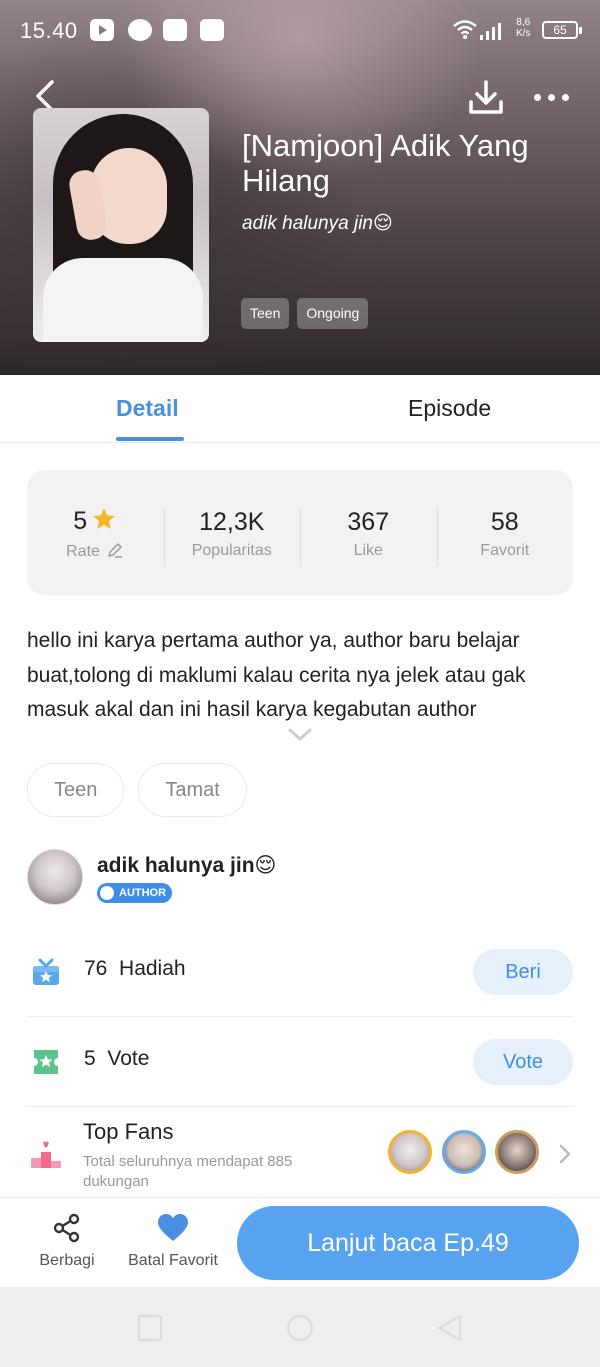 The height and width of the screenshot is (1367, 600). I want to click on rate-label: Rate, so click(83, 551).